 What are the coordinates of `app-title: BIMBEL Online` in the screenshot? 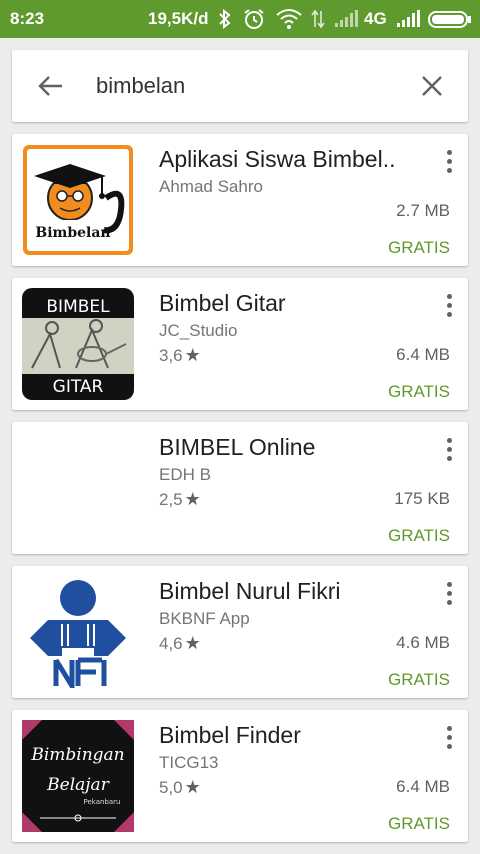 It's located at (289, 447).